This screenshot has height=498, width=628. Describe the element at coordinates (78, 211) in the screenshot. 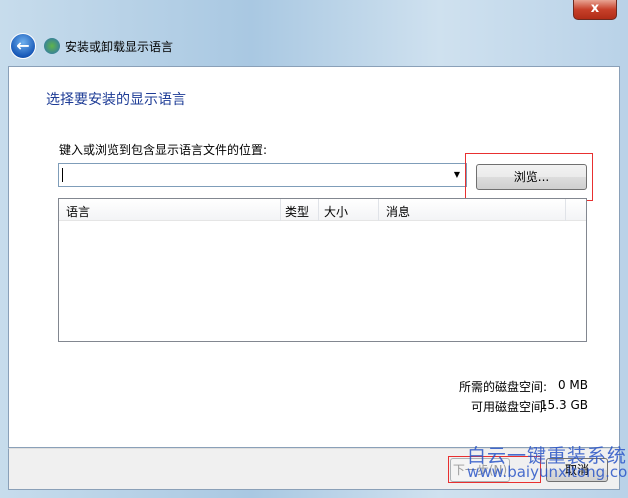

I see `column-header-language: 语言` at that location.